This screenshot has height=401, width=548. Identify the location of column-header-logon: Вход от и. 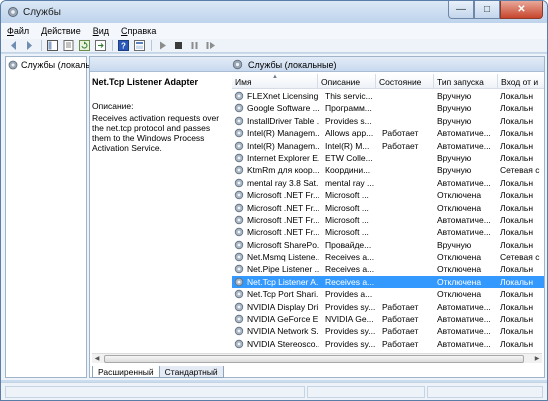
(521, 81).